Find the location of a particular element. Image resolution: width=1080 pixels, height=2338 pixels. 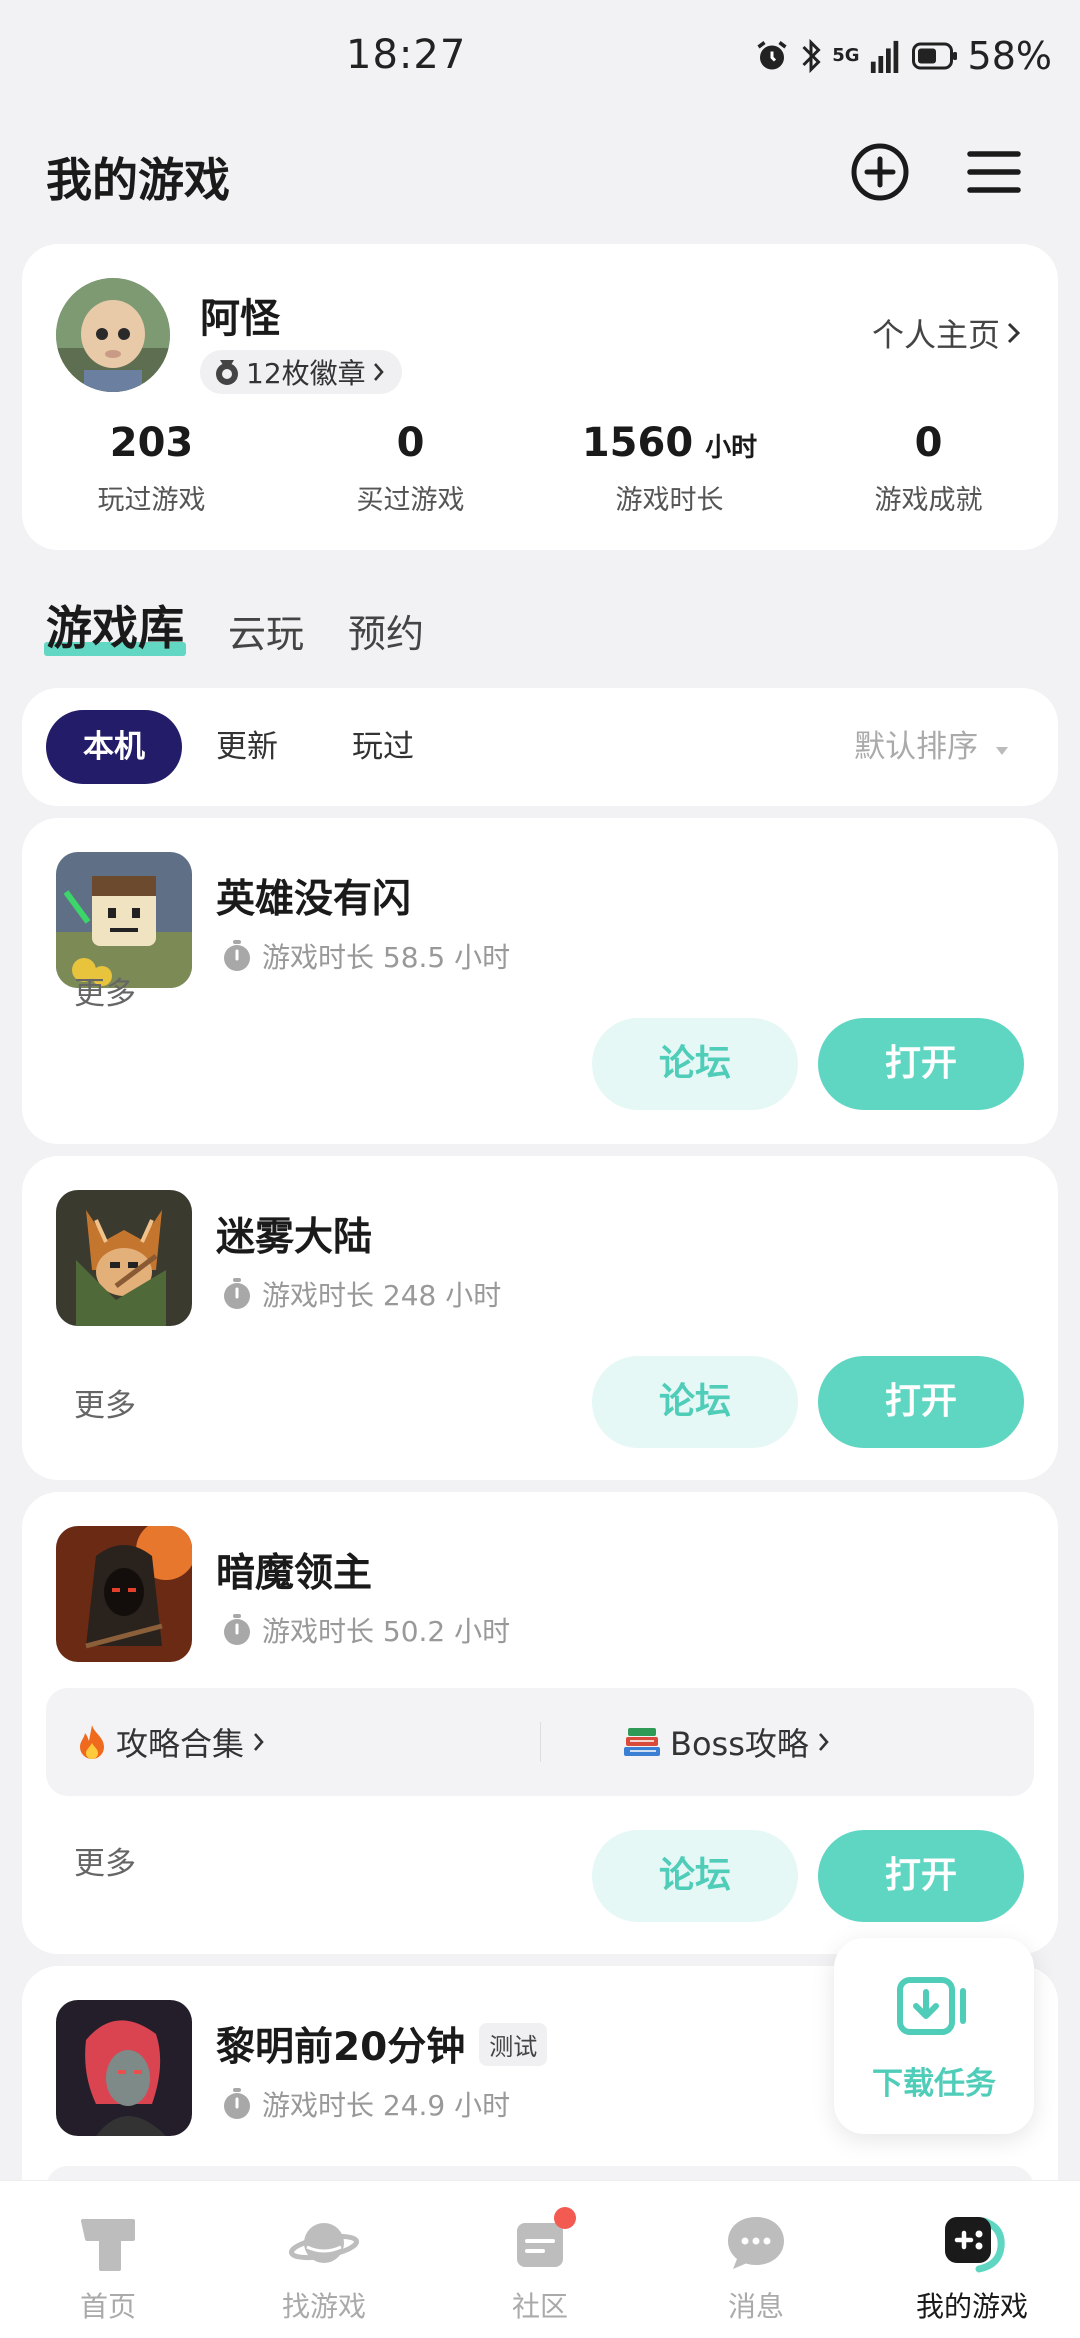

filter-updates: 更新 is located at coordinates (247, 747).